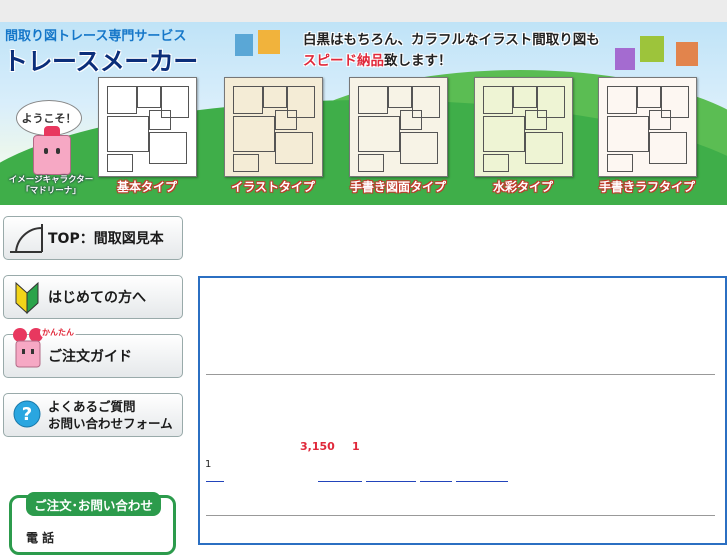  What do you see at coordinates (273, 186) in the screenshot?
I see `plan-type-label: イラストタイプ` at bounding box center [273, 186].